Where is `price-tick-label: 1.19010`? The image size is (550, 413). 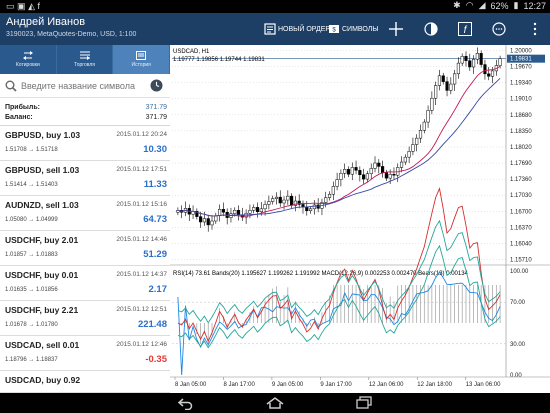 price-tick-label: 1.19010 is located at coordinates (521, 100).